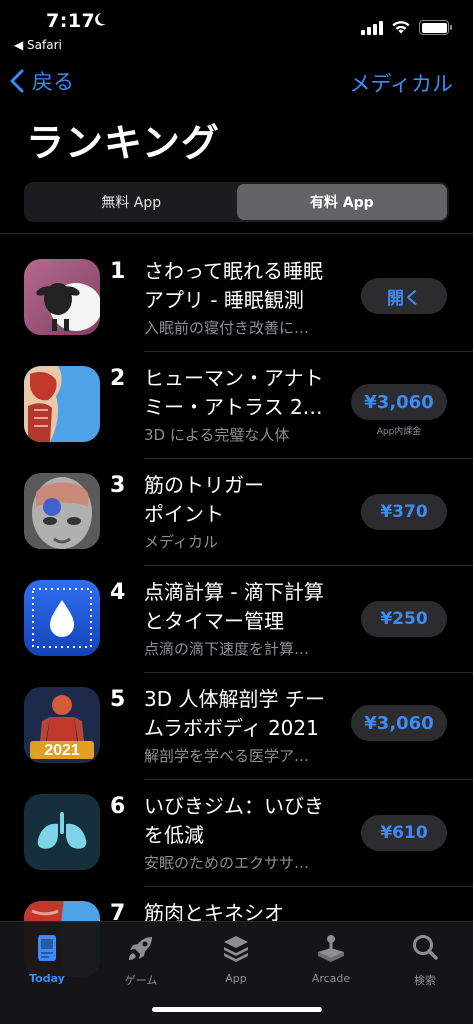  I want to click on list-item: 6 いびきジム：いびき を低減 安眠のためのエクササ… ¥610, so click(236, 833).